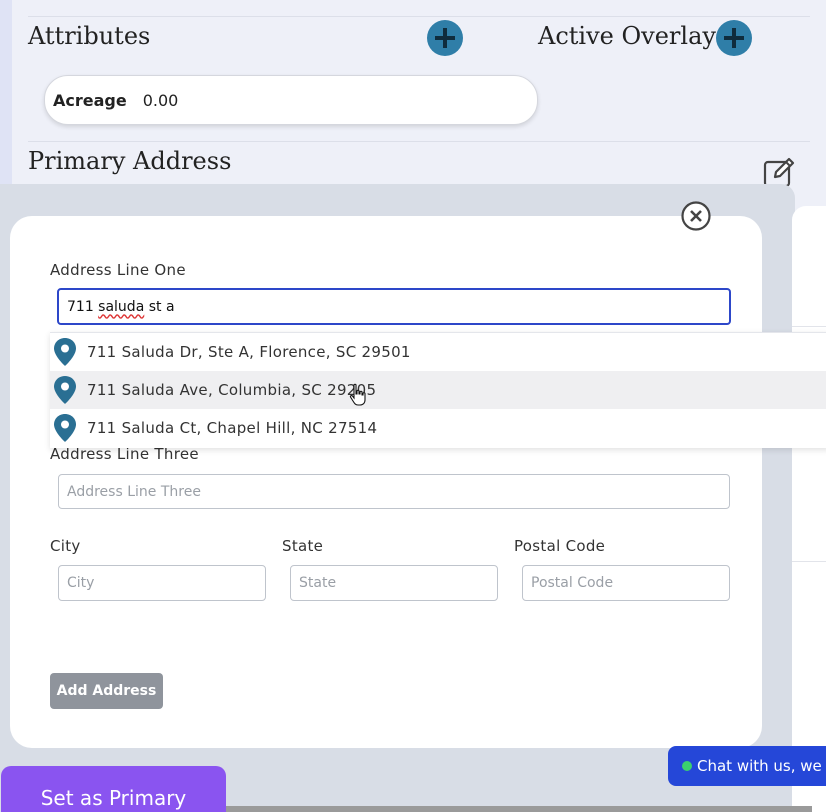  Describe the element at coordinates (560, 546) in the screenshot. I see `postal-code-label: Postal Code` at that location.